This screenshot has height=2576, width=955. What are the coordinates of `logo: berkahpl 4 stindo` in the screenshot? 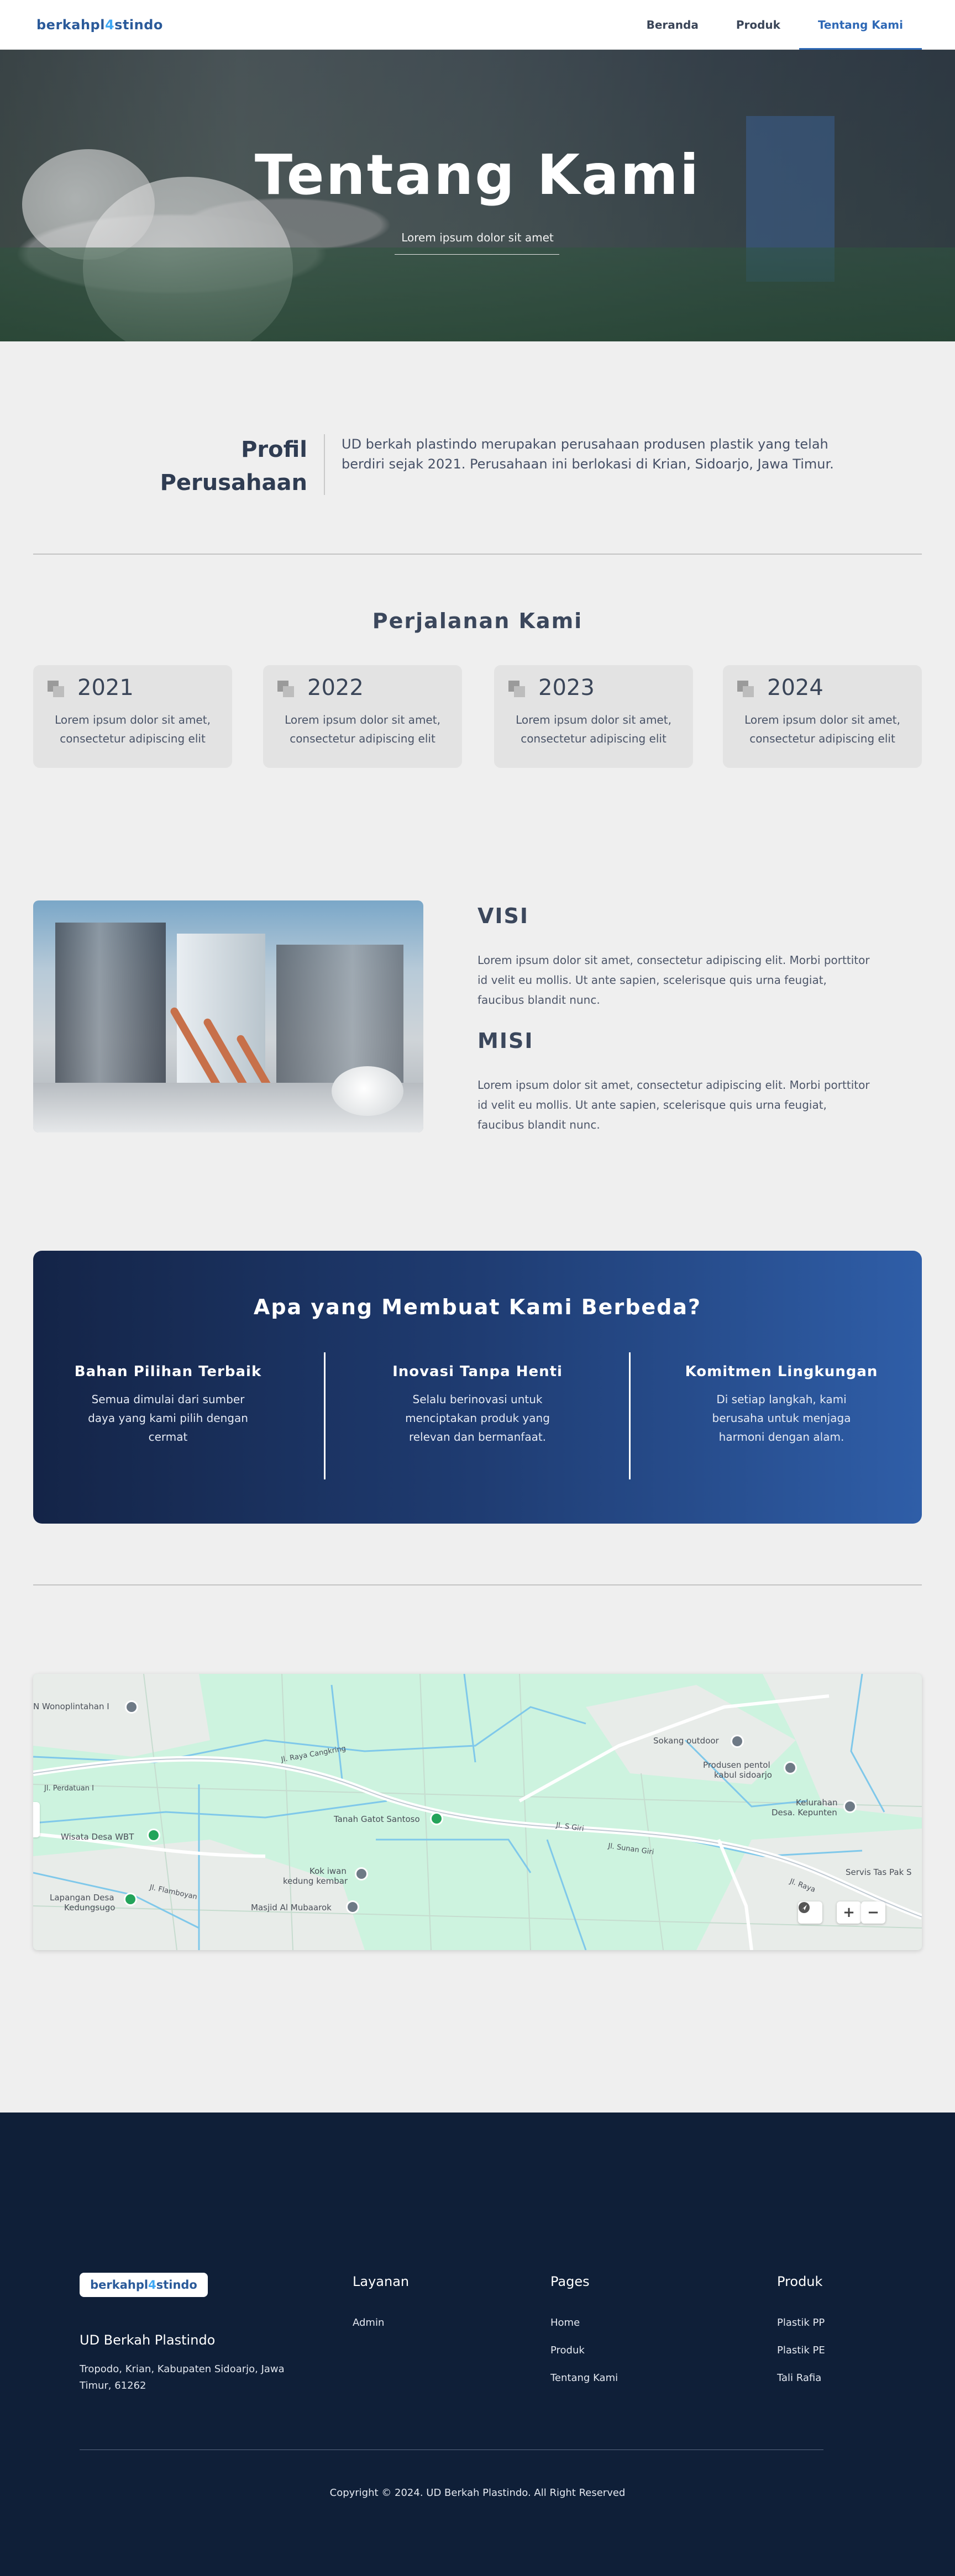 It's located at (100, 25).